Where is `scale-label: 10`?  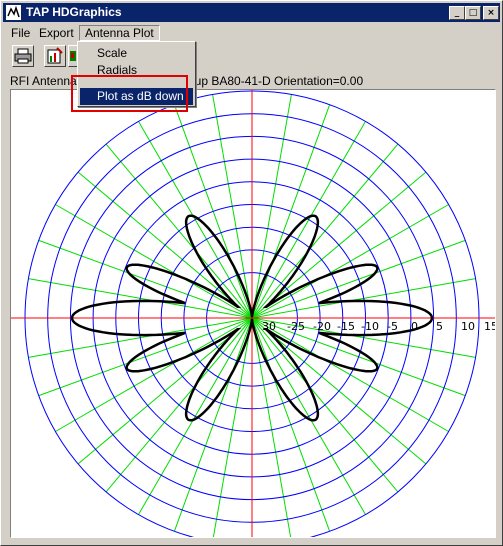 scale-label: 10 is located at coordinates (468, 326).